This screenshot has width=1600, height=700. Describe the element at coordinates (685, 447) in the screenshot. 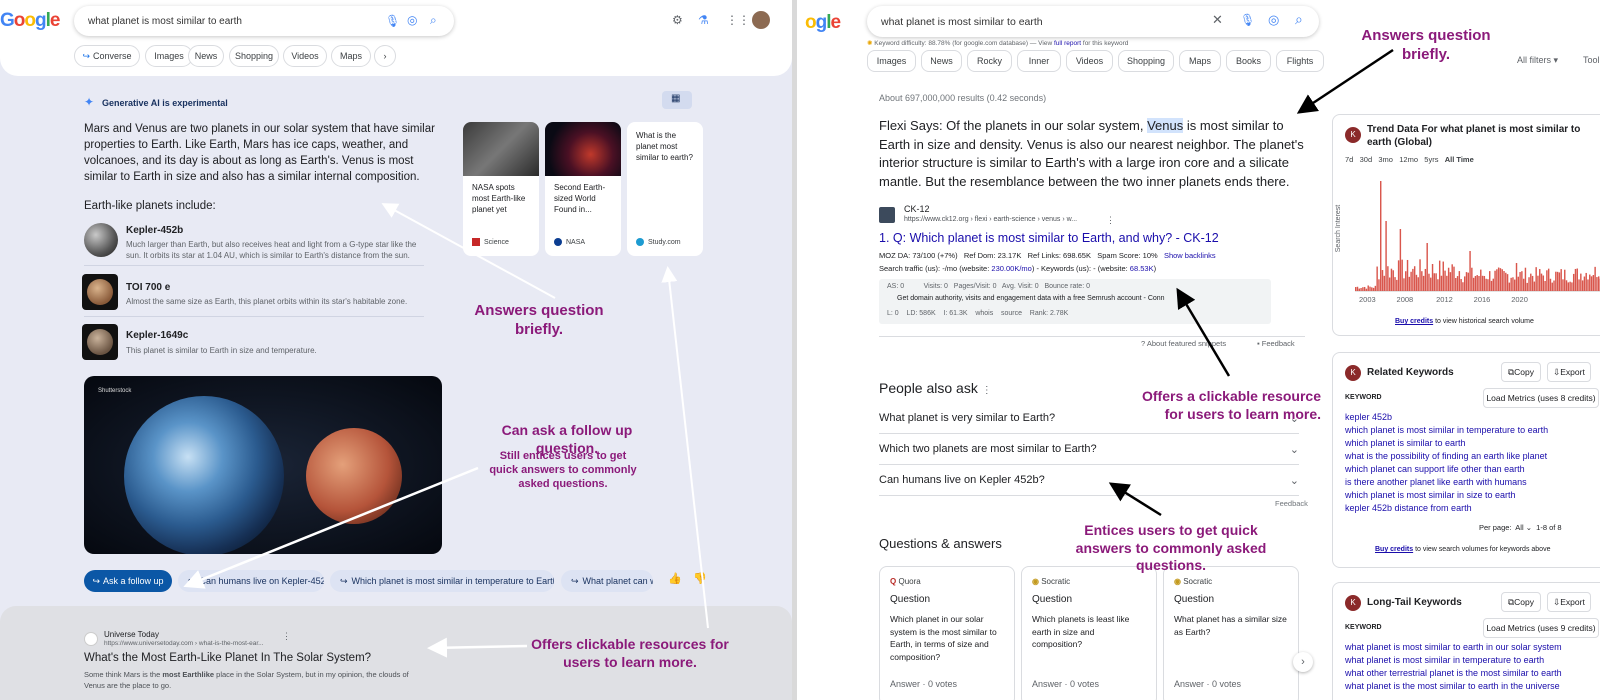

I see `arrow-to-cards` at that location.